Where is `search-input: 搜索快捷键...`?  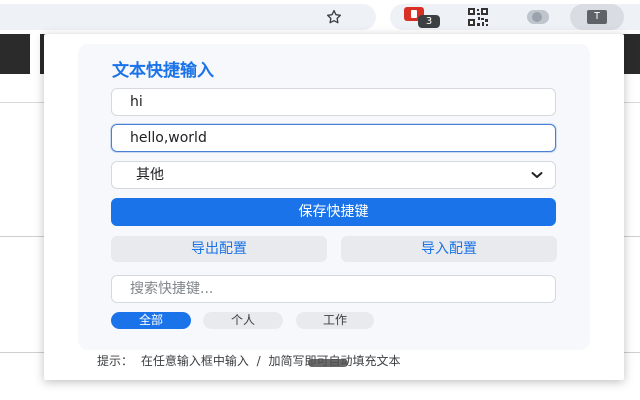
search-input: 搜索快捷键... is located at coordinates (333, 289).